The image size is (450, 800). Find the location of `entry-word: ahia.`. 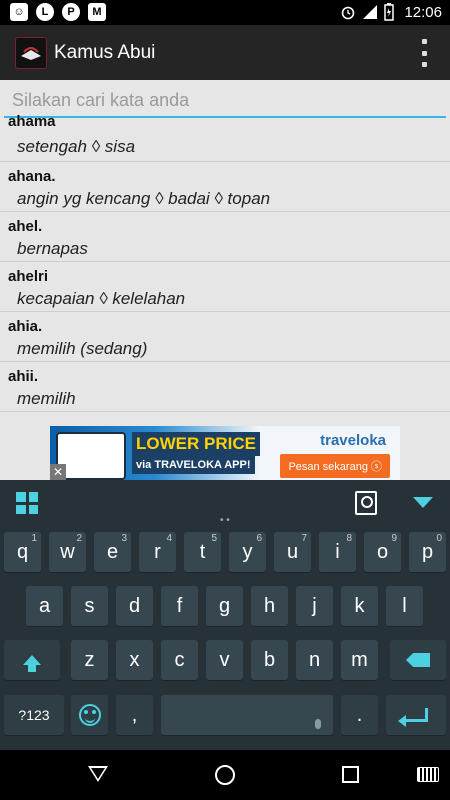

entry-word: ahia. is located at coordinates (25, 326).